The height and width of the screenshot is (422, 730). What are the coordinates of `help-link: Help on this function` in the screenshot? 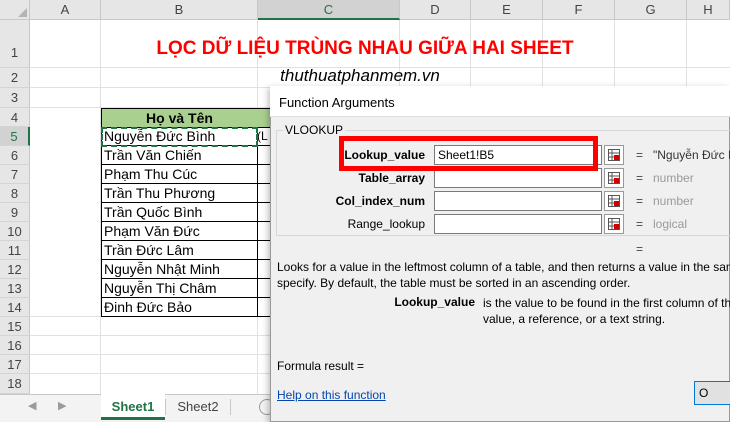 It's located at (331, 395).